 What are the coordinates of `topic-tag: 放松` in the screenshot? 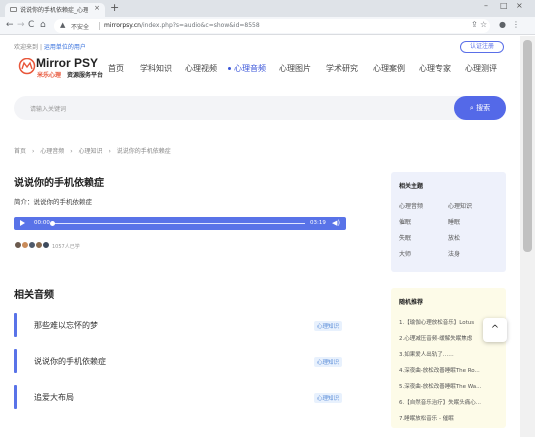 It's located at (454, 237).